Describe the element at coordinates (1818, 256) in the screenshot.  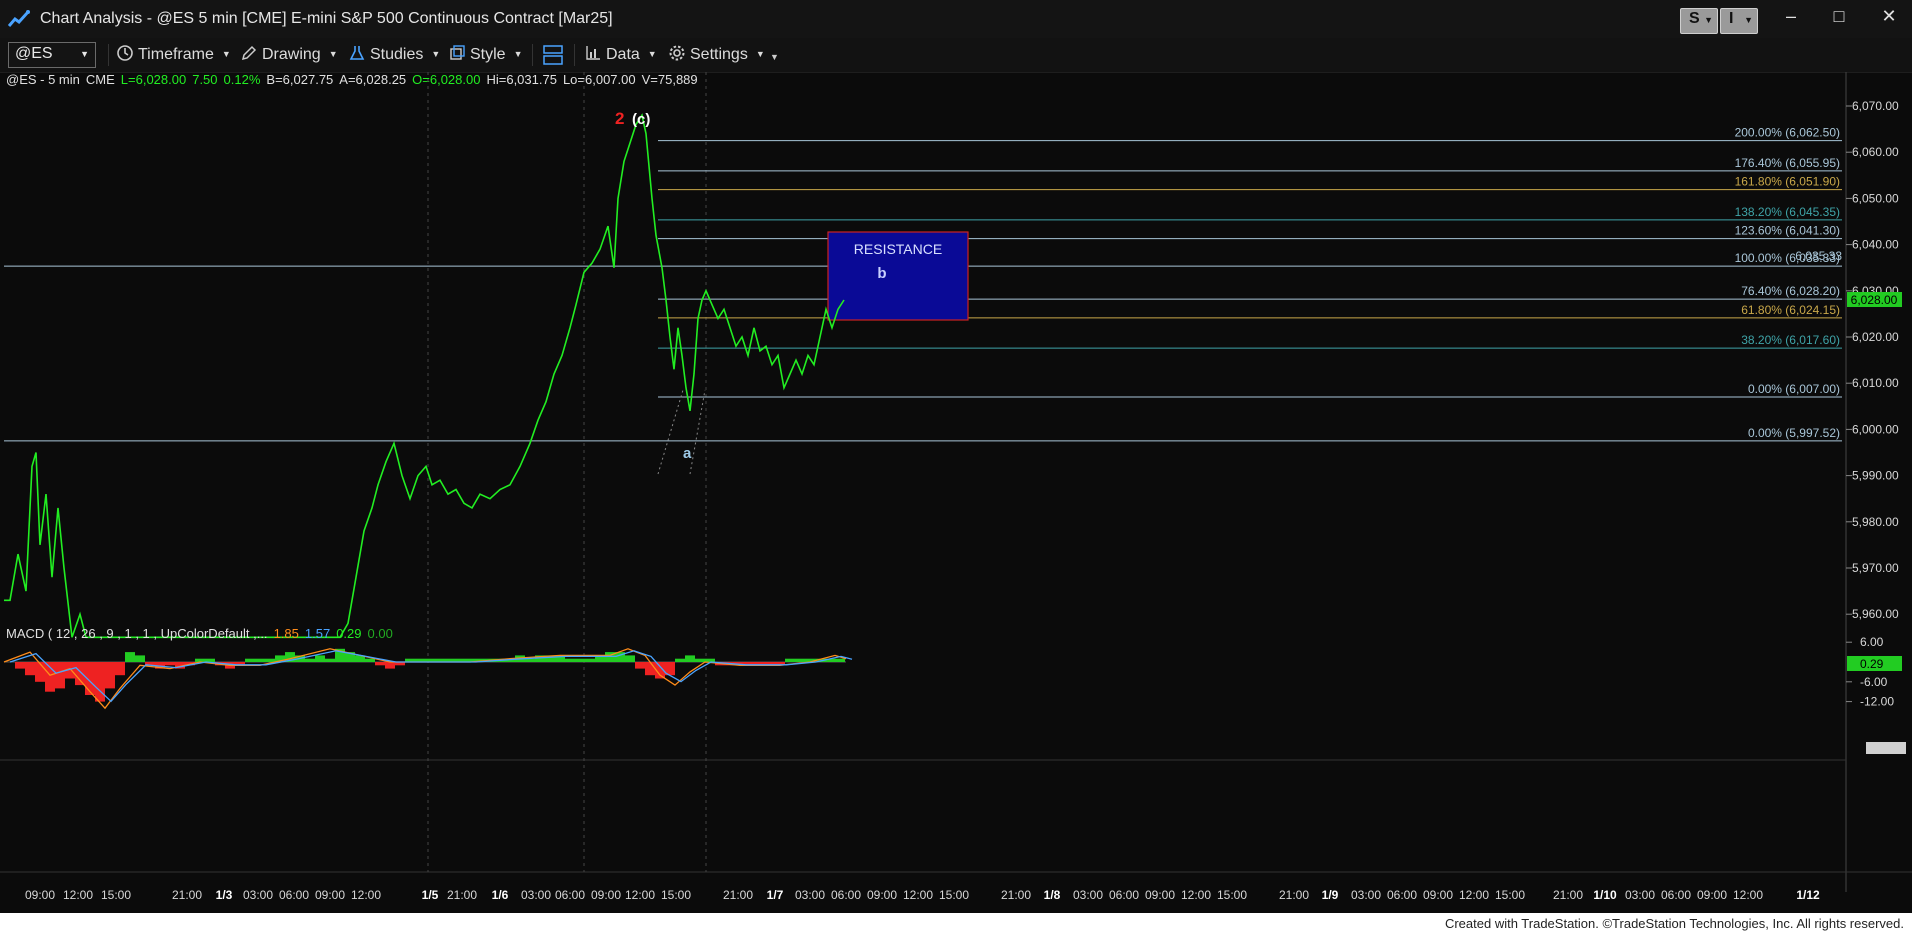
I see `fib-overlap-label: 6,035.33` at that location.